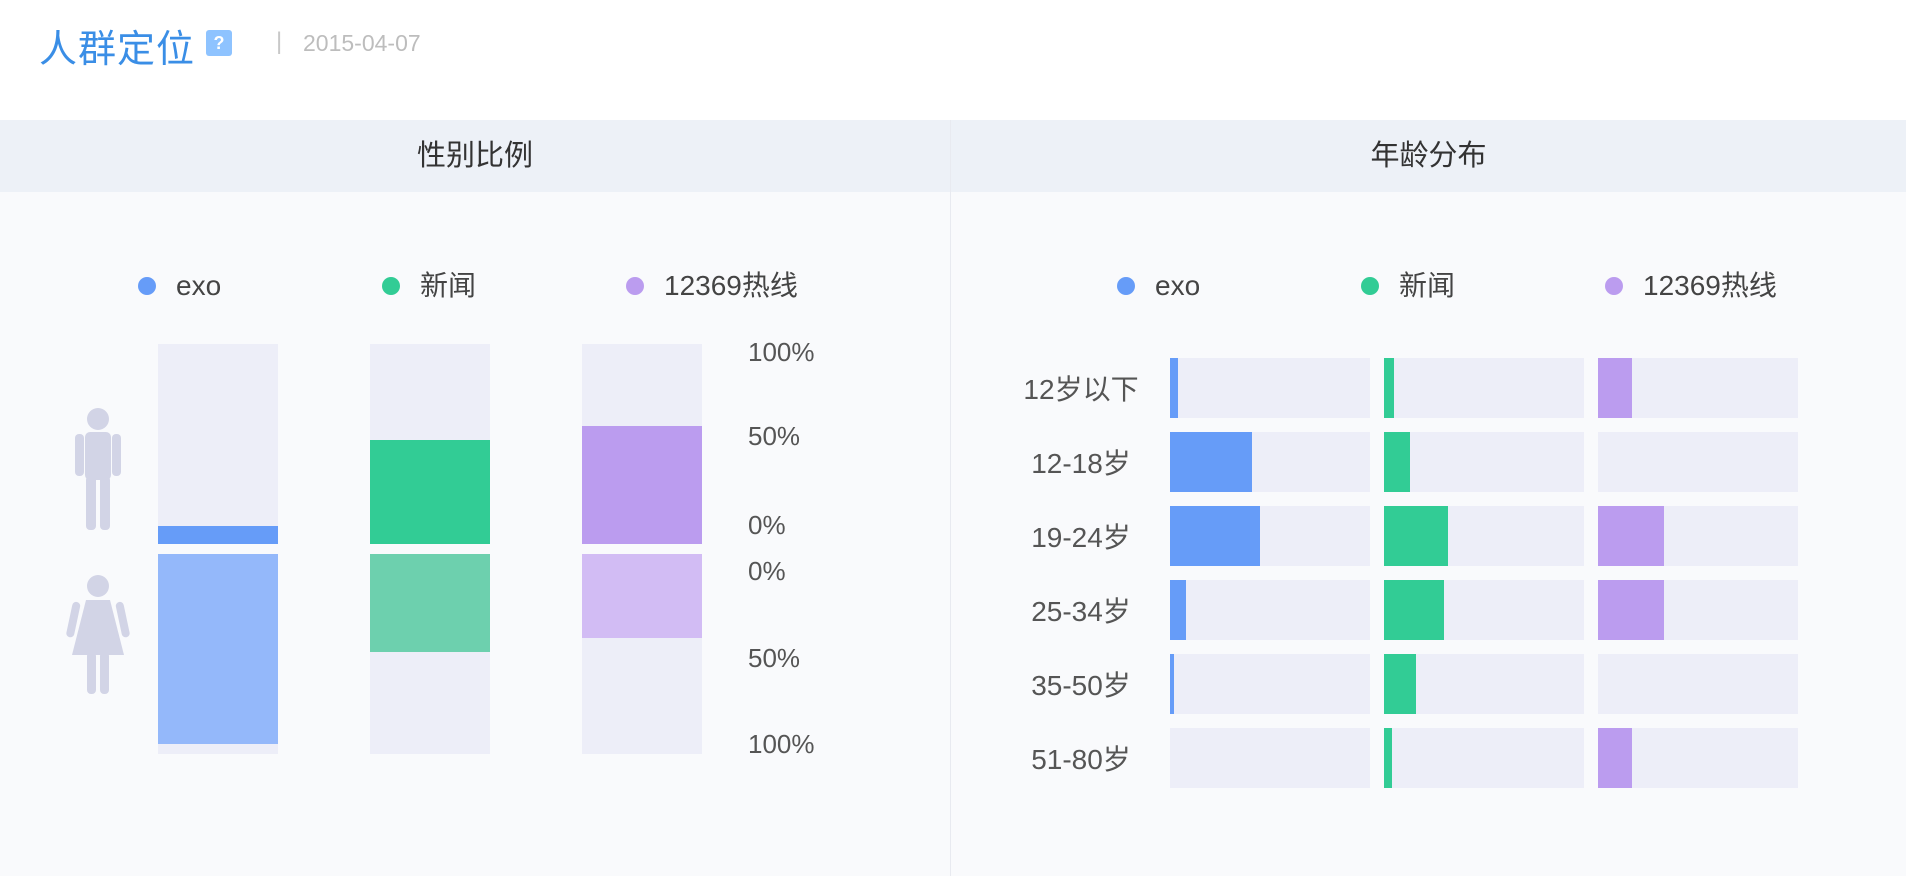 This screenshot has height=876, width=1906. Describe the element at coordinates (1080, 389) in the screenshot. I see `age-category-label: 12岁以下` at that location.